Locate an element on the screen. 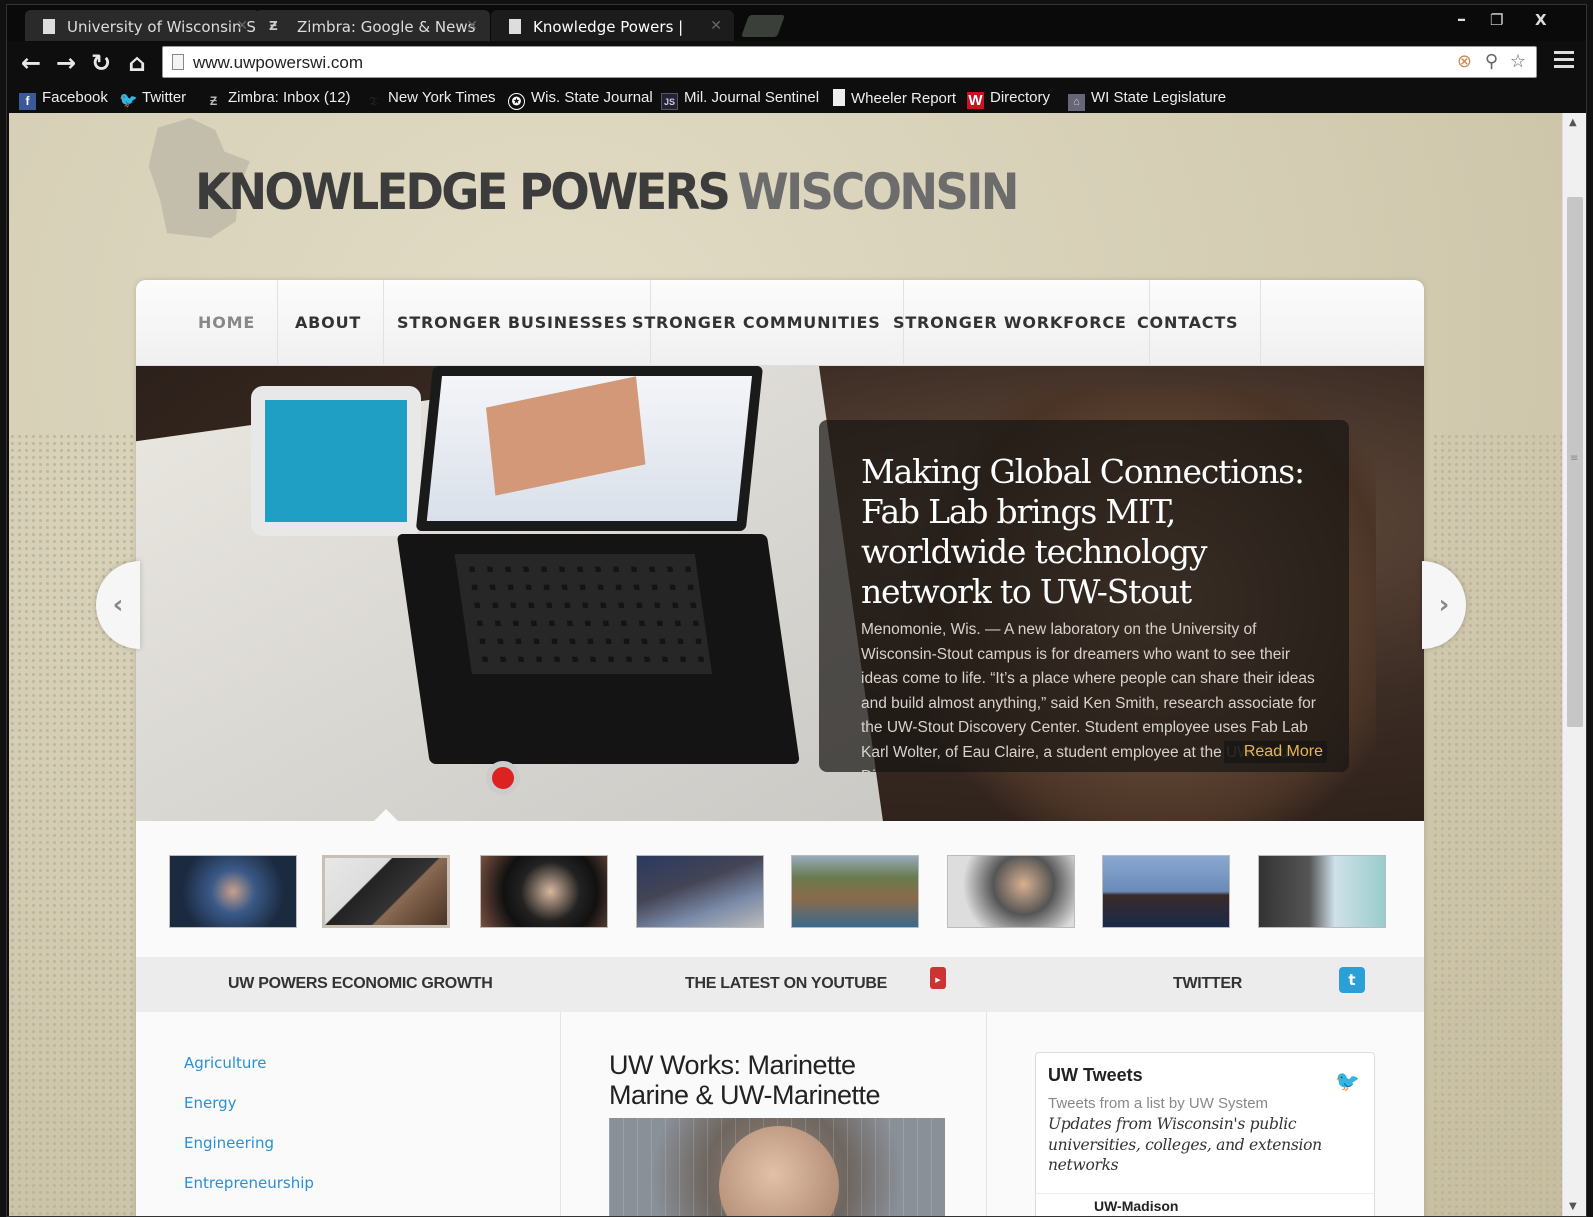 The image size is (1593, 1217). reload-button: ↻ is located at coordinates (101, 63).